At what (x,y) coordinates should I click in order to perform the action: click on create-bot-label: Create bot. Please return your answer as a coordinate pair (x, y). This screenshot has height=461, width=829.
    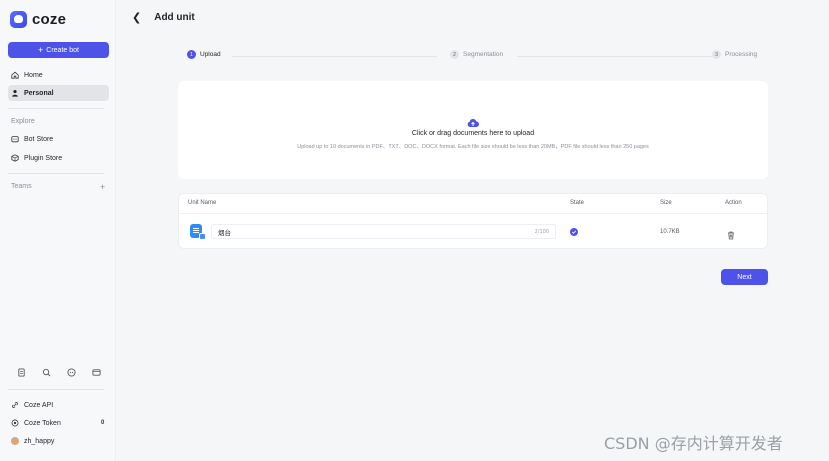
    Looking at the image, I should click on (62, 50).